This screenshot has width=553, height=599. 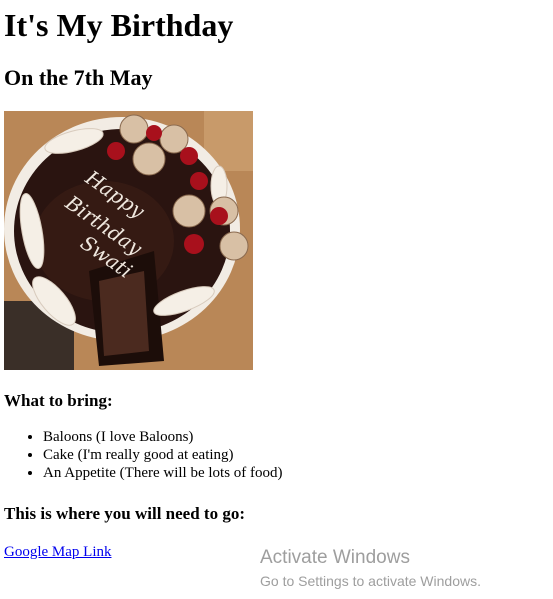 What do you see at coordinates (125, 513) in the screenshot?
I see `location-heading: This is where you will need to go:` at bounding box center [125, 513].